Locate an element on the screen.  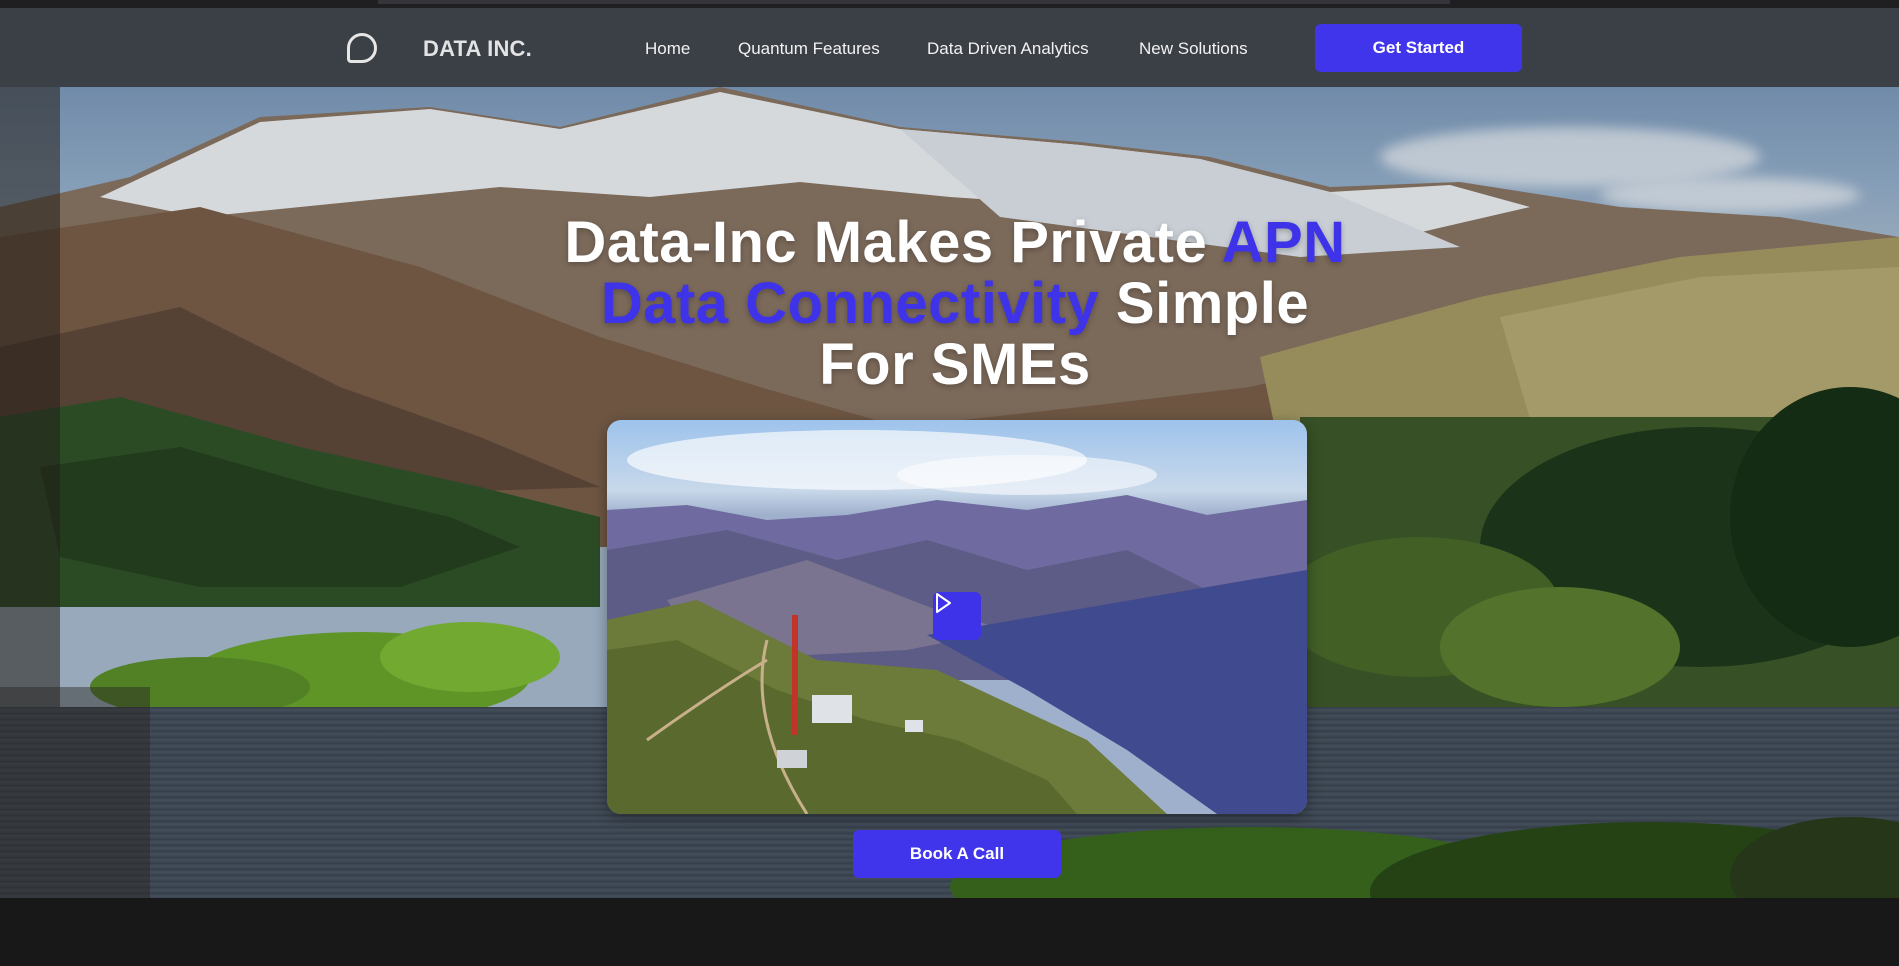
headline-text-simple: Simple is located at coordinates (1204, 303).